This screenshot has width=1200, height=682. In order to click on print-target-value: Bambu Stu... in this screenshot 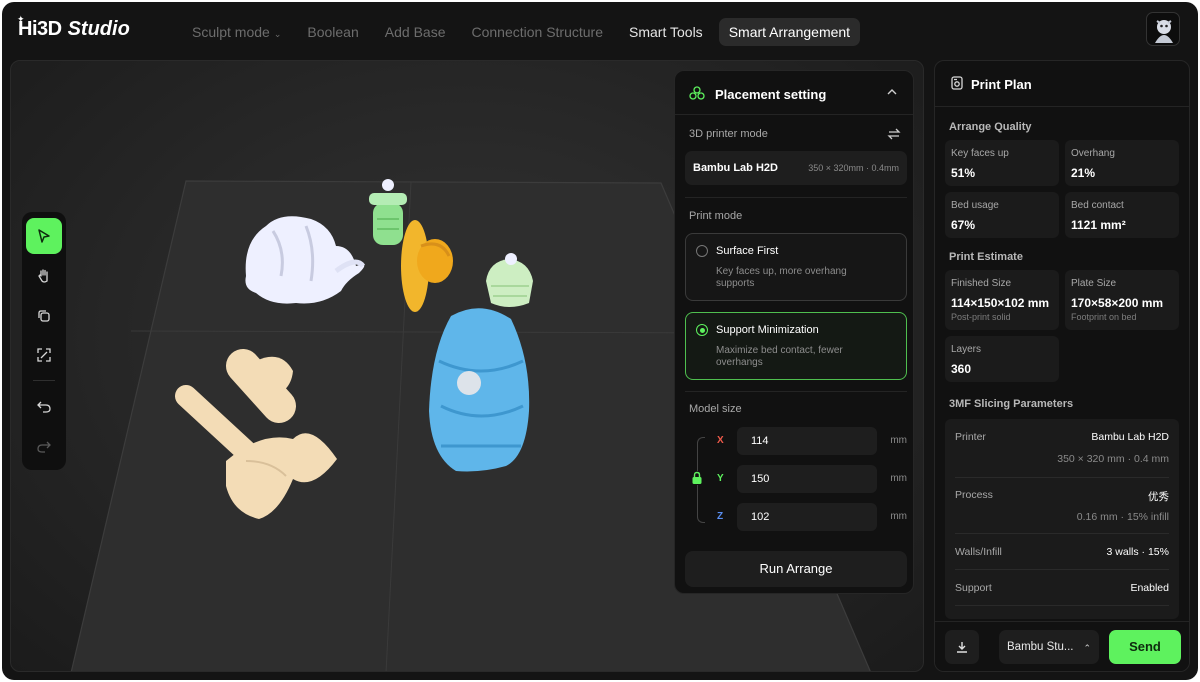, I will do `click(1040, 647)`.